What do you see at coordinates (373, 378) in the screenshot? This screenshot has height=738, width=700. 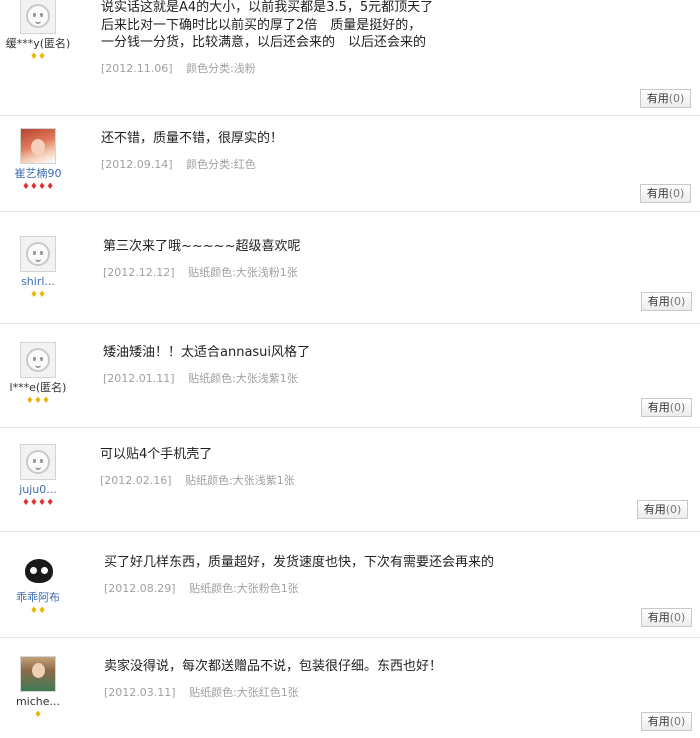 I see `review-meta: [2012.01.11] 贴纸颜色:大张浅紫1张` at bounding box center [373, 378].